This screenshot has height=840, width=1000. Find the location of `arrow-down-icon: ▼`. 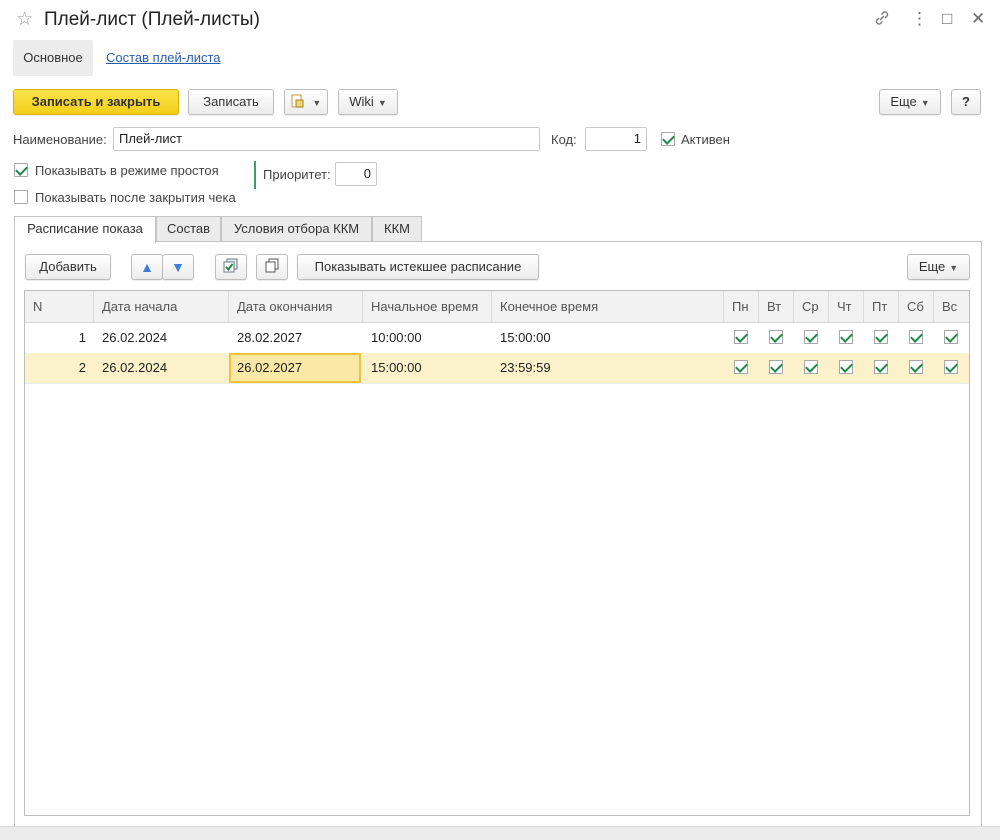

arrow-down-icon: ▼ is located at coordinates (178, 267).